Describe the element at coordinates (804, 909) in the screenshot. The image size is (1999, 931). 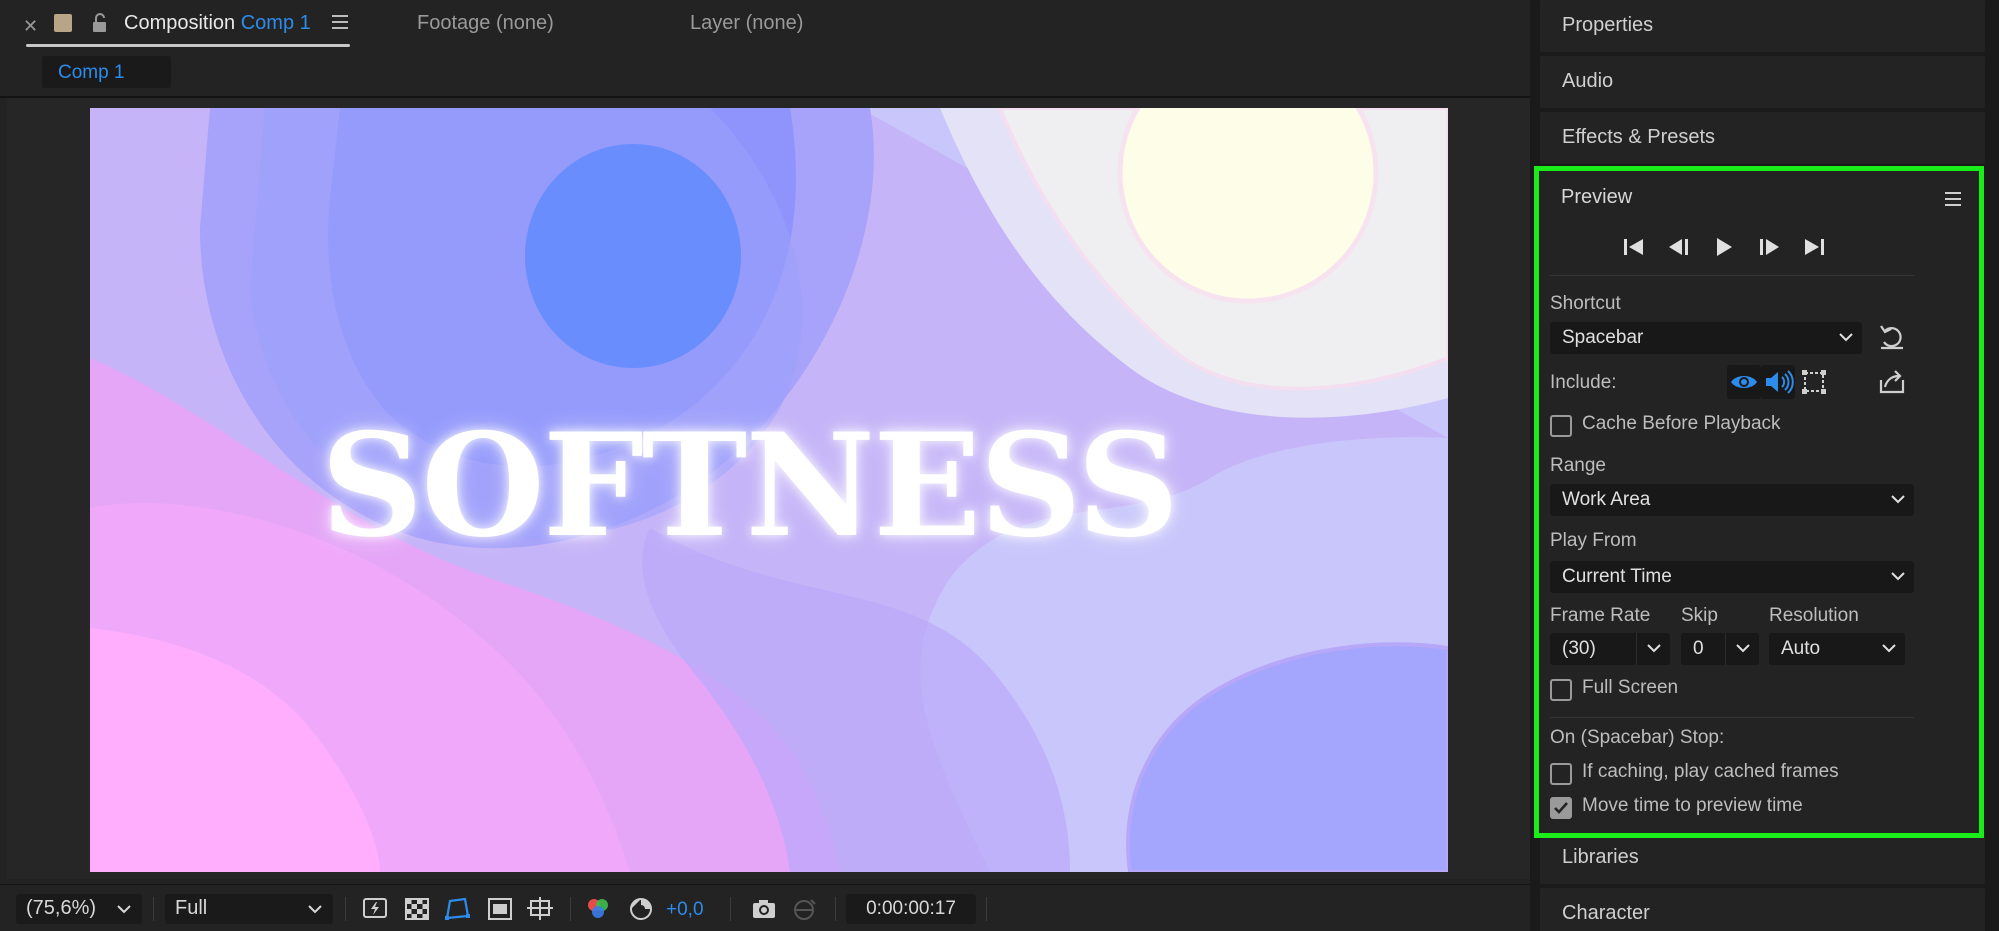
I see `show-snapshot-icon` at that location.